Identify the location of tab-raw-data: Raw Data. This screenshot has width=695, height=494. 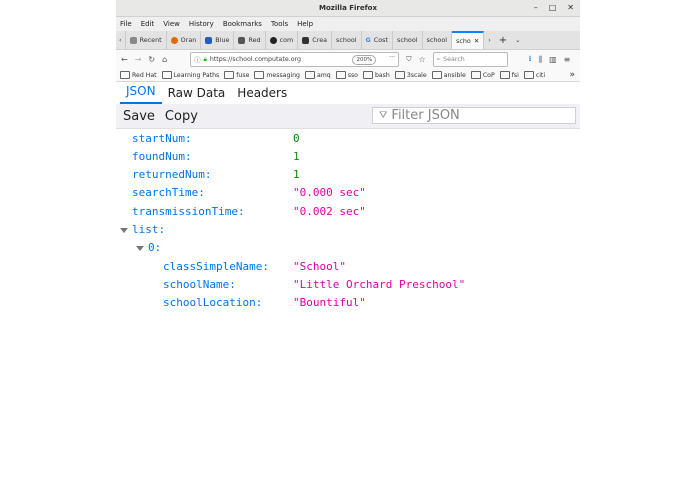
(197, 95).